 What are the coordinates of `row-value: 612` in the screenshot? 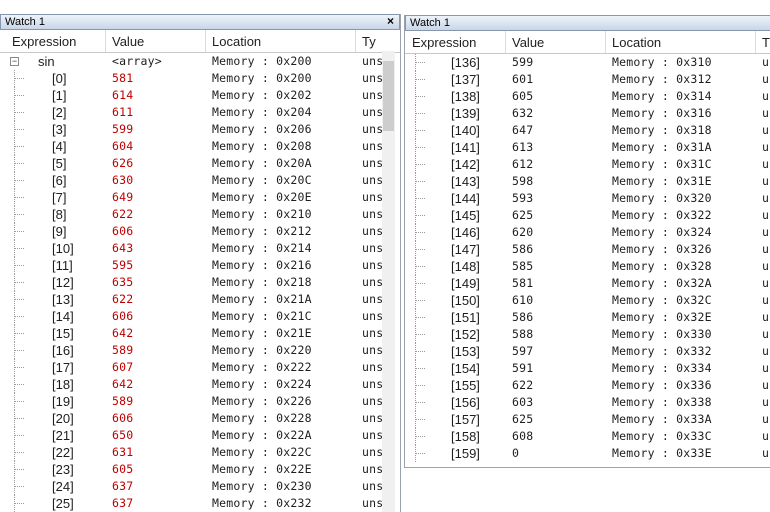 It's located at (557, 164).